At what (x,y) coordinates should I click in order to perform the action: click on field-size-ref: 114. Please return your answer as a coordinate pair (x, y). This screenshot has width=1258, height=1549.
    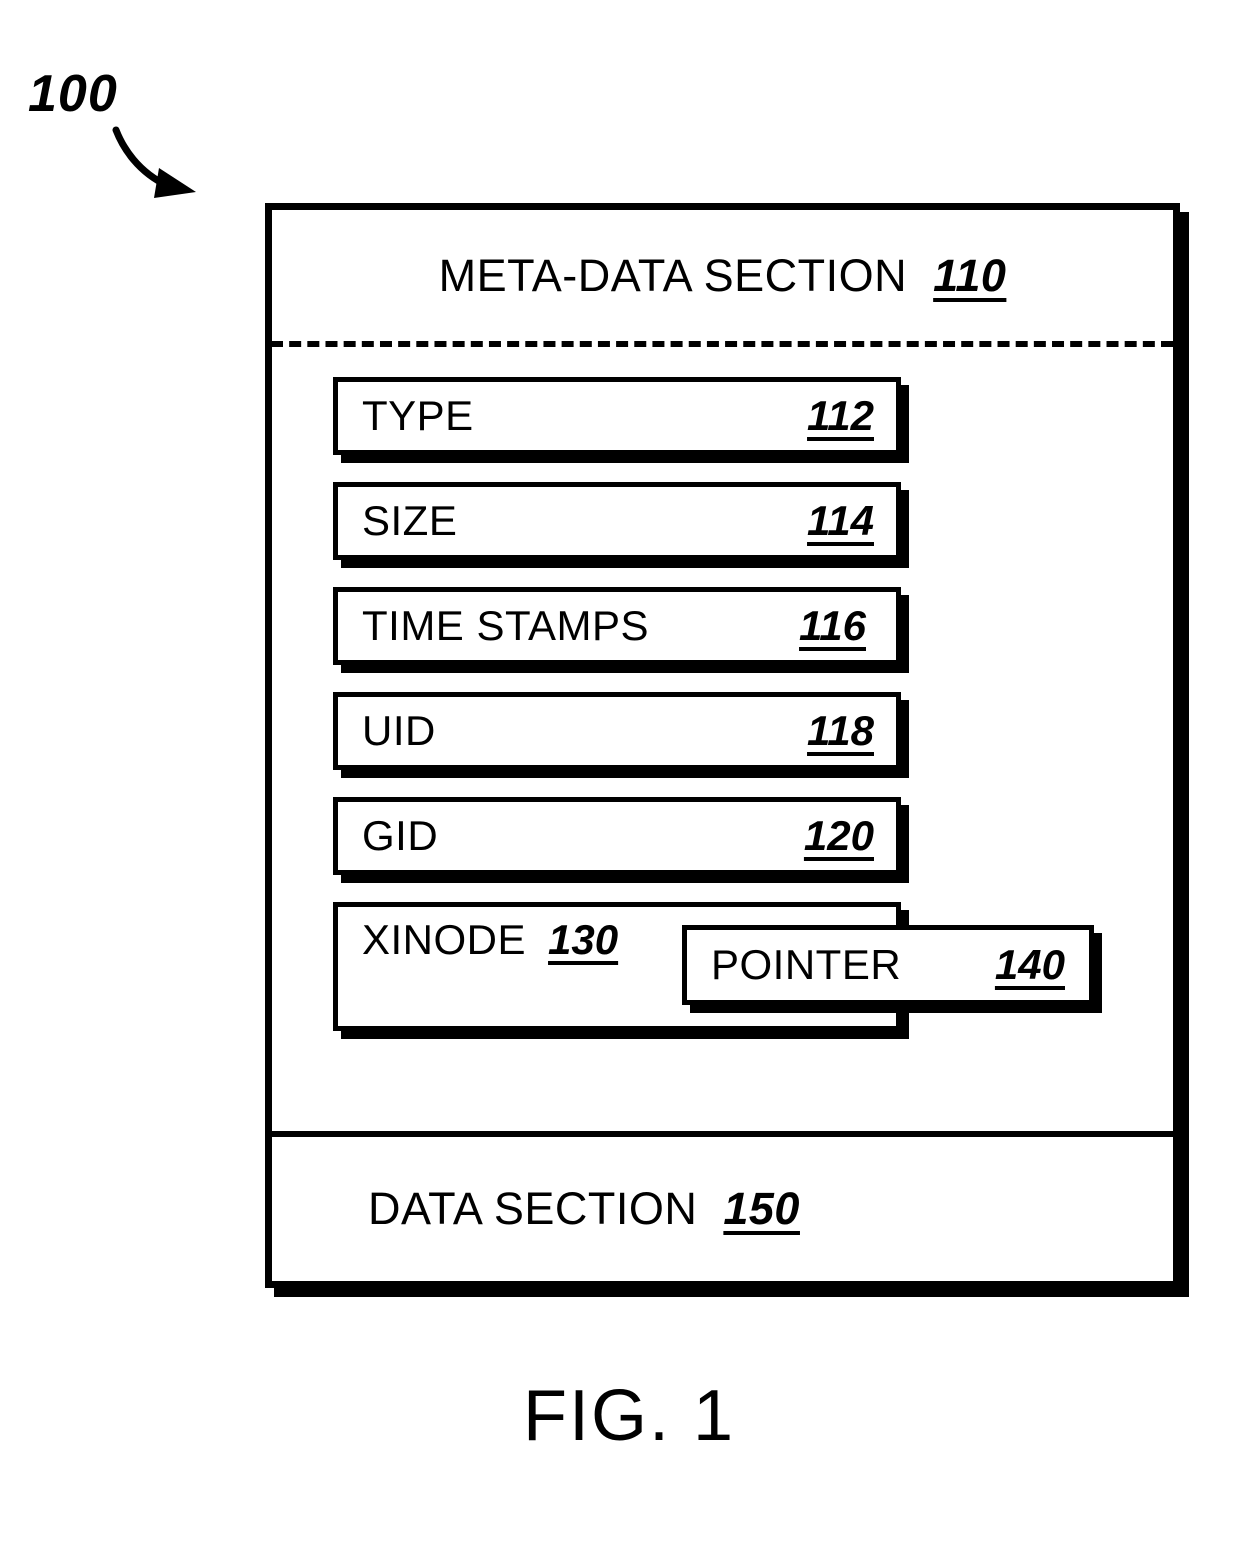
    Looking at the image, I should click on (840, 520).